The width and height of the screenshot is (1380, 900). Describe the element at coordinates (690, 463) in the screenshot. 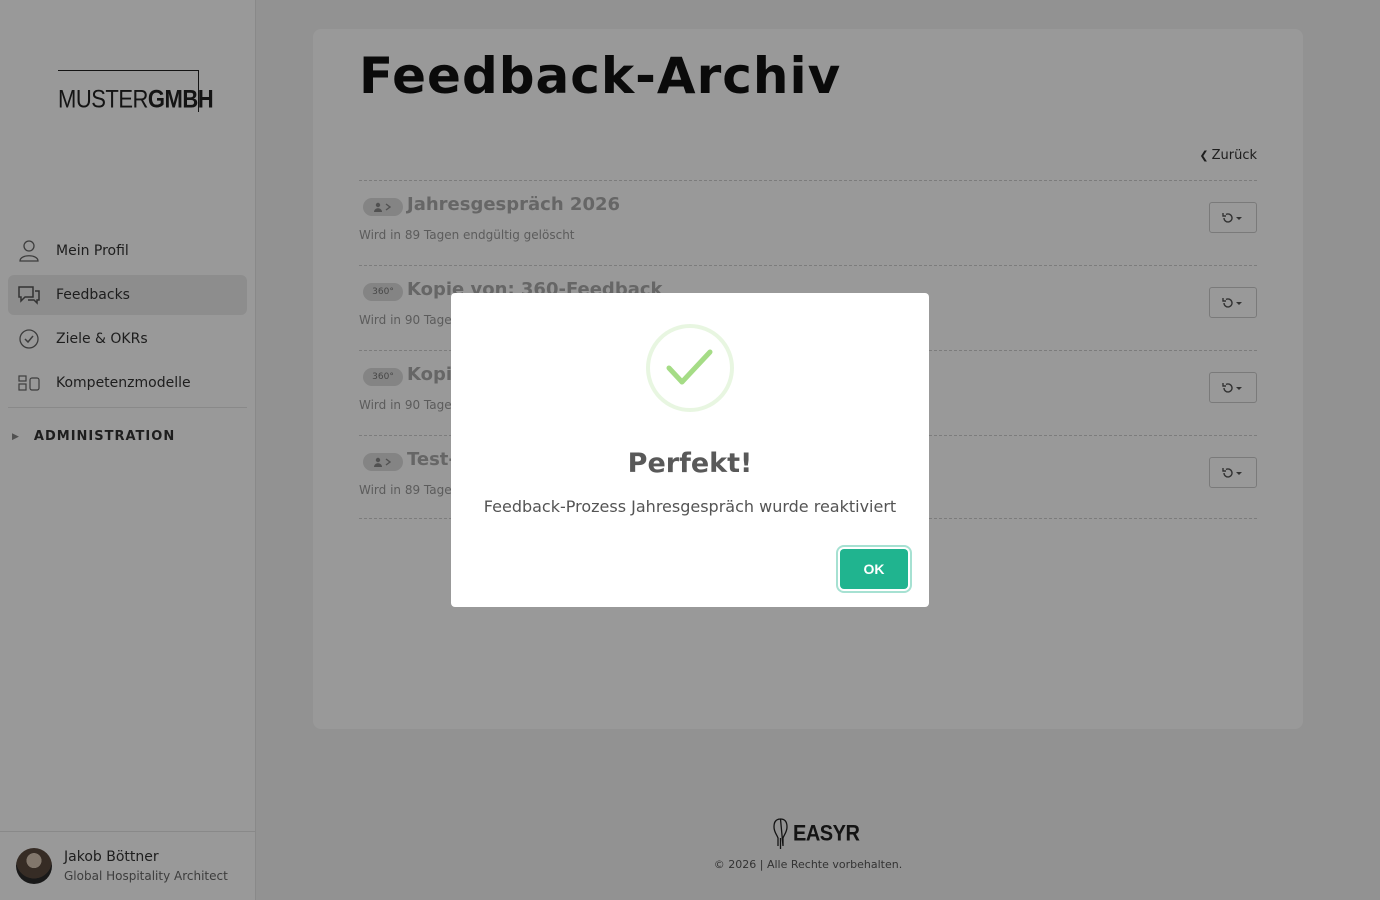

I see `dialog-title: Perfekt!` at that location.